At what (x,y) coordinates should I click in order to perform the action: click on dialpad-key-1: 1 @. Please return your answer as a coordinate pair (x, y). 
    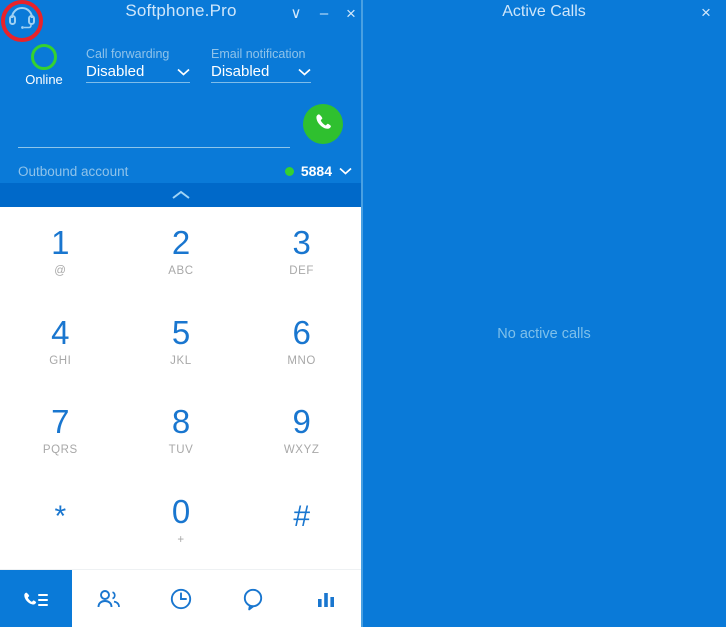
    Looking at the image, I should click on (60, 252).